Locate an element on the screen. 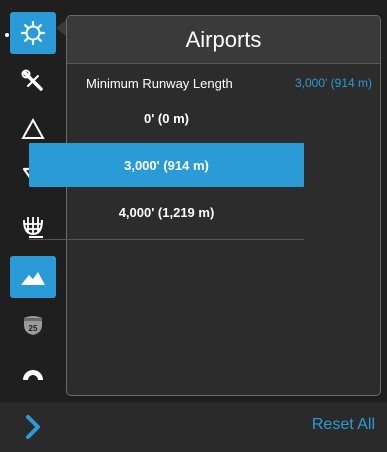  protractor-icon is located at coordinates (33, 375).